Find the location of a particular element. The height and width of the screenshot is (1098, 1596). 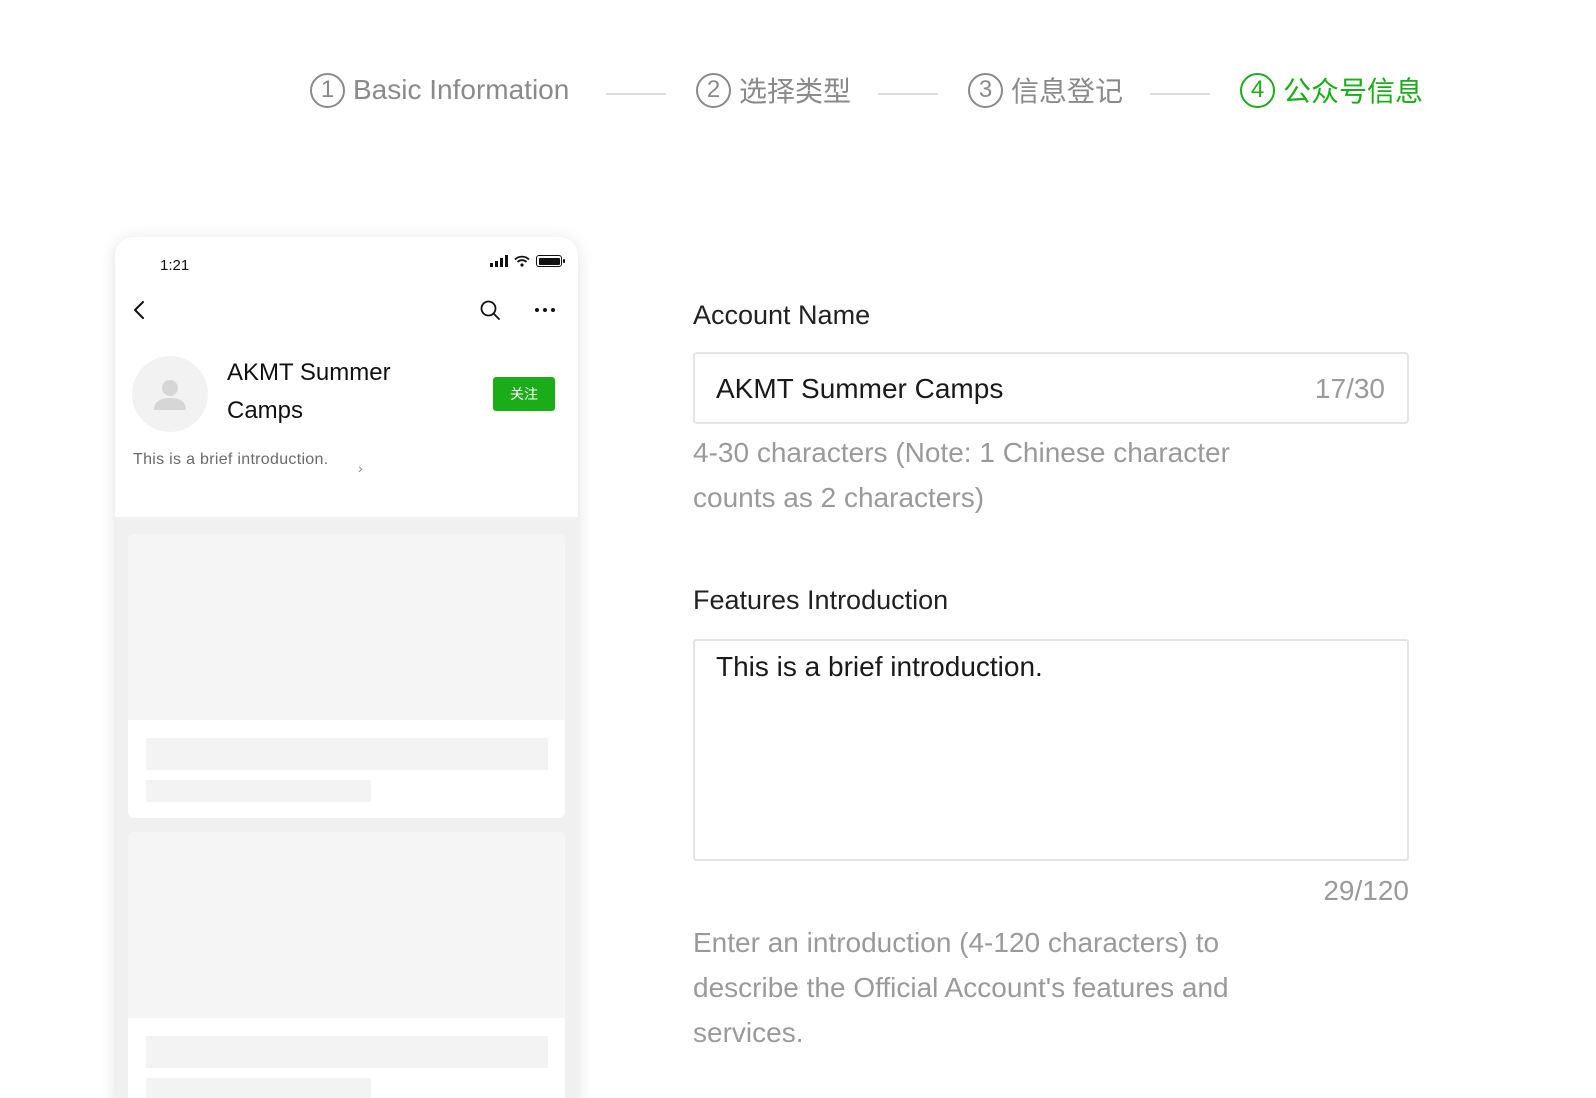

step-basic-information: 1 Basic Information is located at coordinates (439, 90).